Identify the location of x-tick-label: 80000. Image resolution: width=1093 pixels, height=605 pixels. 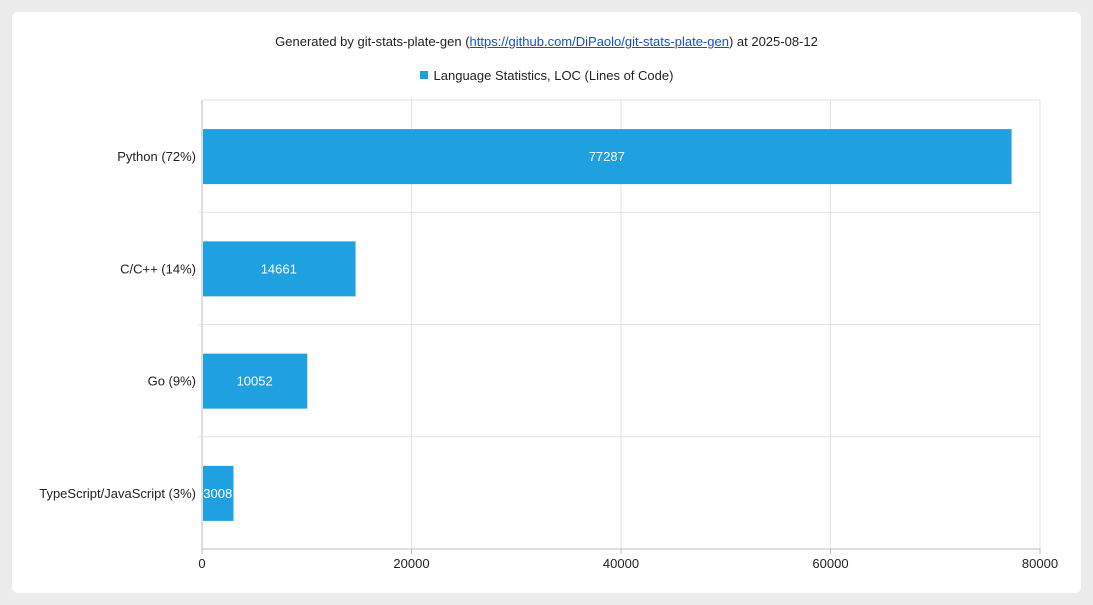
(1040, 563).